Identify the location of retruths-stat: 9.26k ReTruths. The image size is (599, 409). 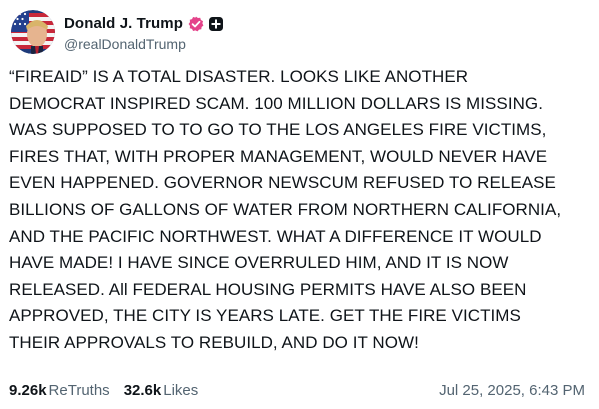
(59, 390).